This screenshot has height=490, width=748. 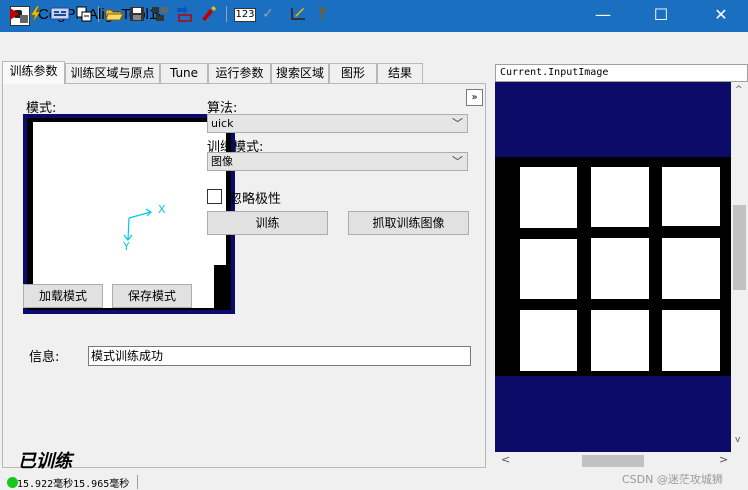 What do you see at coordinates (160, 14) in the screenshot?
I see `network-icon` at bounding box center [160, 14].